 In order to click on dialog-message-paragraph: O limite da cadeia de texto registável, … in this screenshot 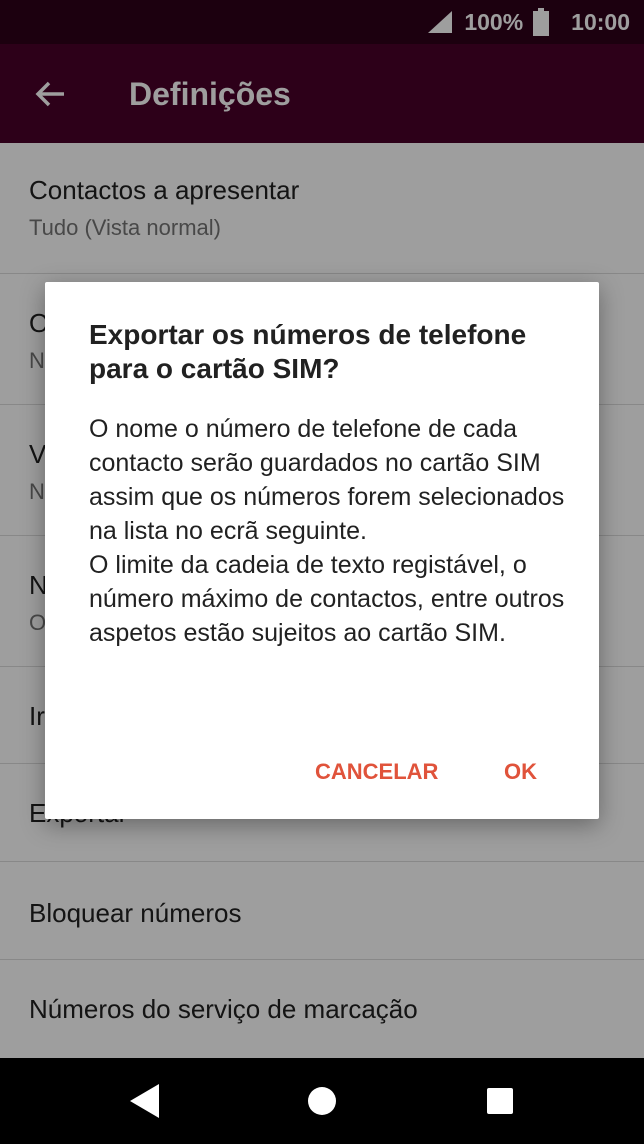, I will do `click(327, 599)`.